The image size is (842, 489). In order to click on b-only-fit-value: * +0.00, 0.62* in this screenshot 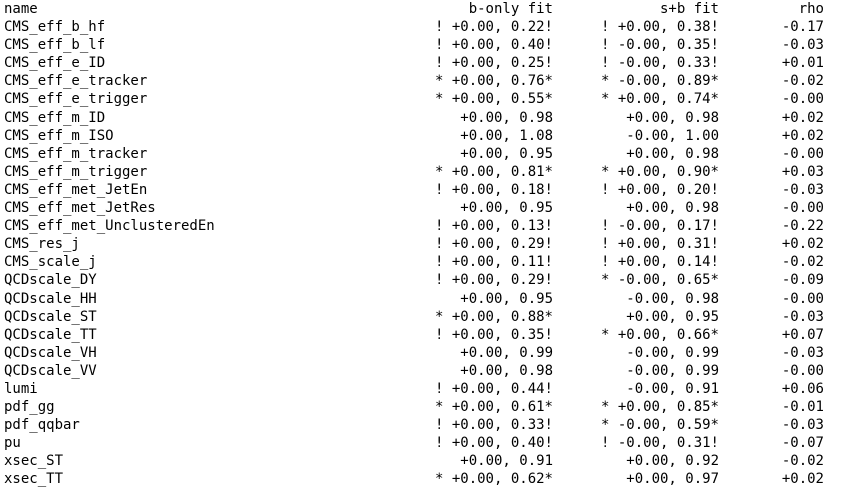, I will do `click(493, 479)`.